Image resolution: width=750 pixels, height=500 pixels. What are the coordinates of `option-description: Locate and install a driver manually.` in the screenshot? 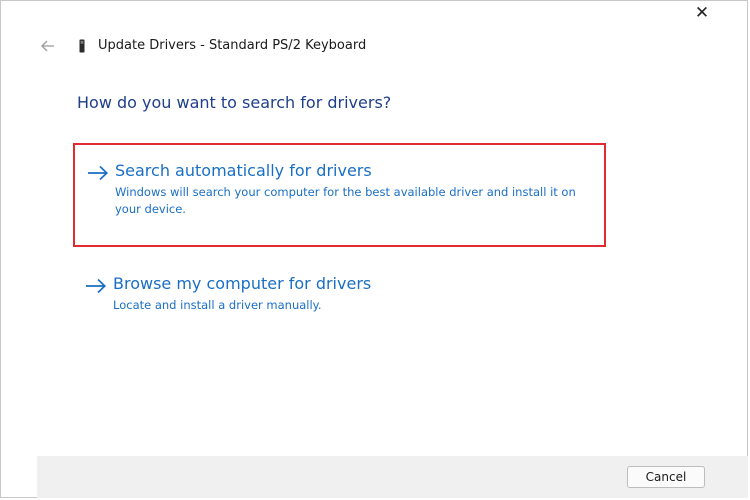 It's located at (217, 305).